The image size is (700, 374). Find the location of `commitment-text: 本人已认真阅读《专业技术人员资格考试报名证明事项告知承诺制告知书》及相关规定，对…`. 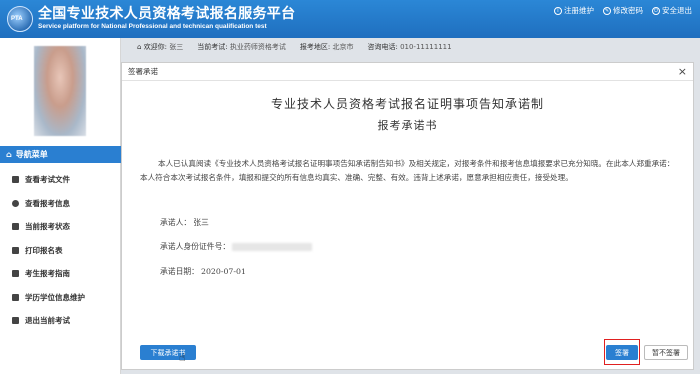

commitment-text: 本人已认真阅读《专业技术人员资格考试报名证明事项告知承诺制告知书》及相关规定，对… is located at coordinates (407, 170).